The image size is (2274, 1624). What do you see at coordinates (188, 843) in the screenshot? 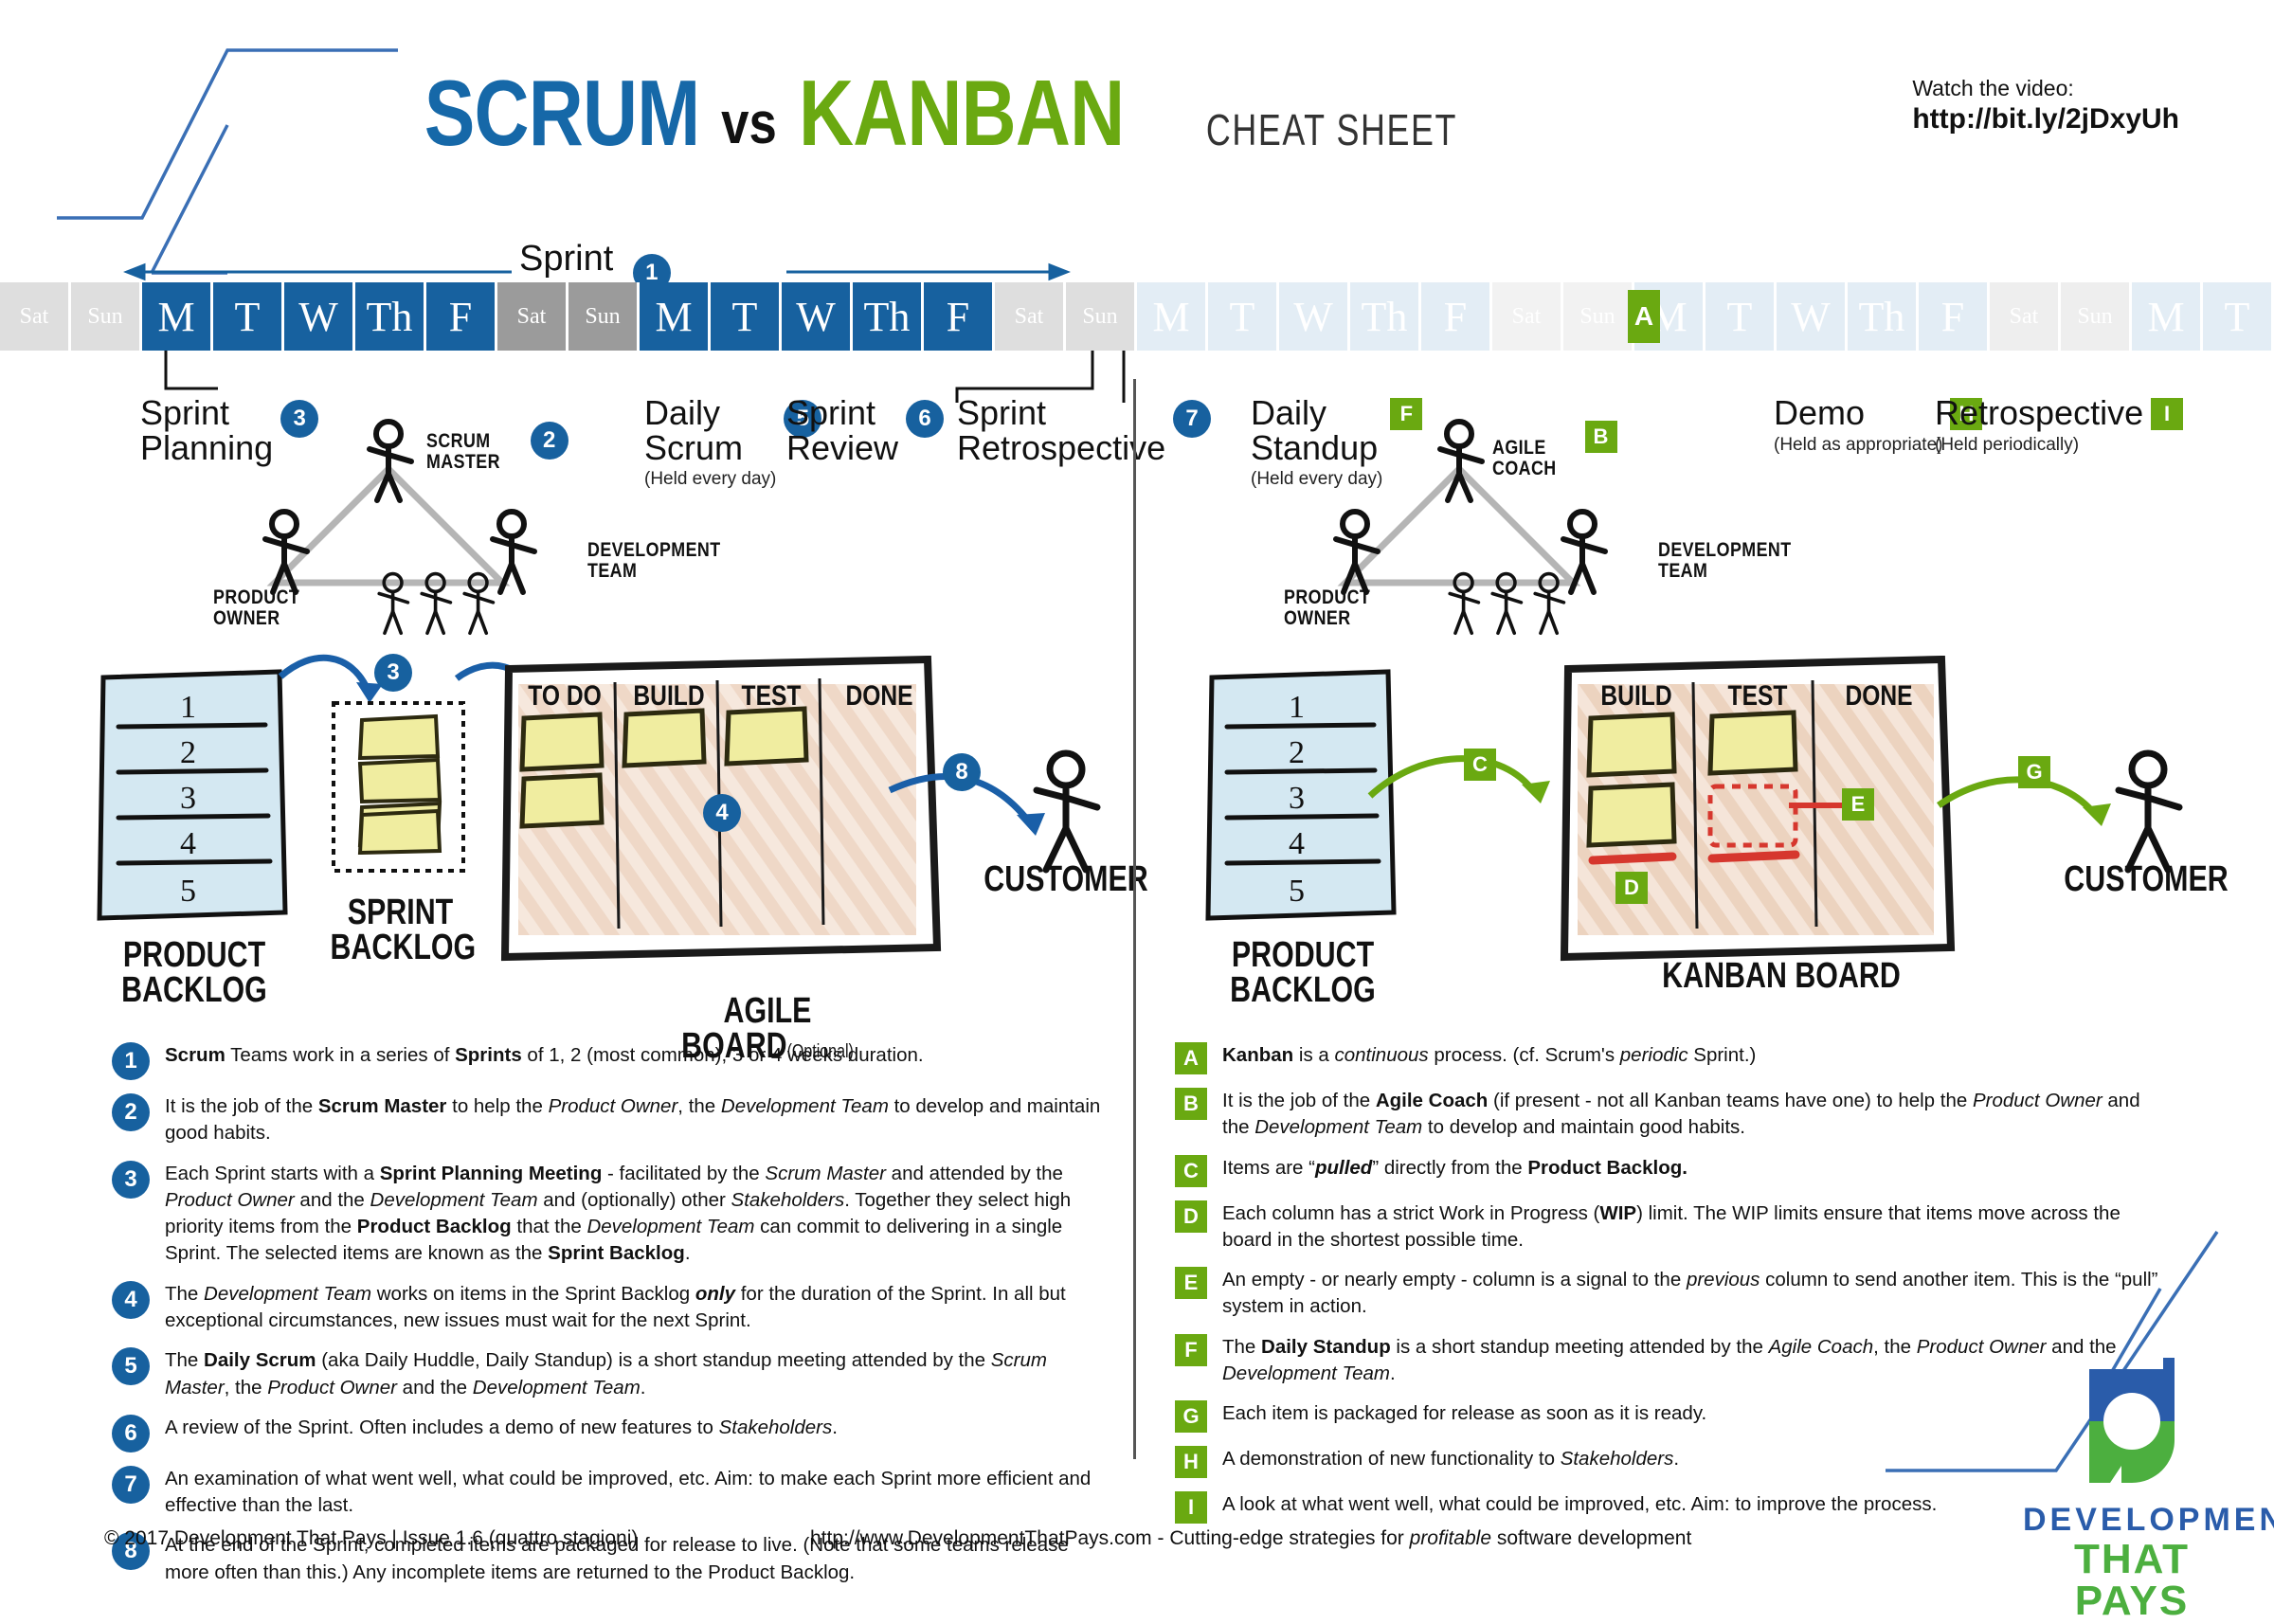
I see `svg-text: 4` at bounding box center [188, 843].